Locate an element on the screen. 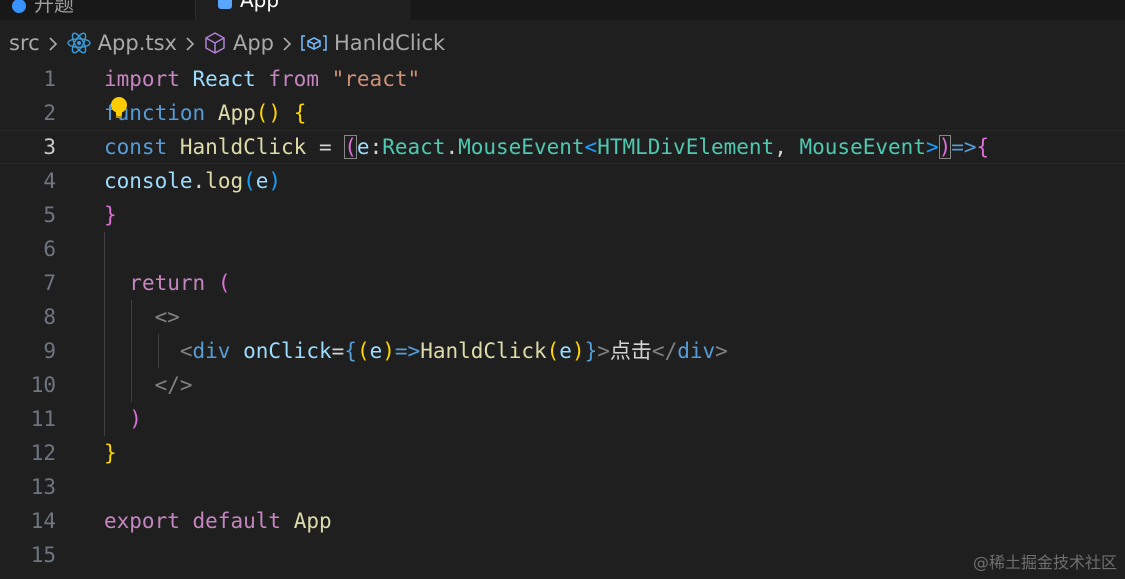  code-line: 2 function App() { is located at coordinates (562, 113).